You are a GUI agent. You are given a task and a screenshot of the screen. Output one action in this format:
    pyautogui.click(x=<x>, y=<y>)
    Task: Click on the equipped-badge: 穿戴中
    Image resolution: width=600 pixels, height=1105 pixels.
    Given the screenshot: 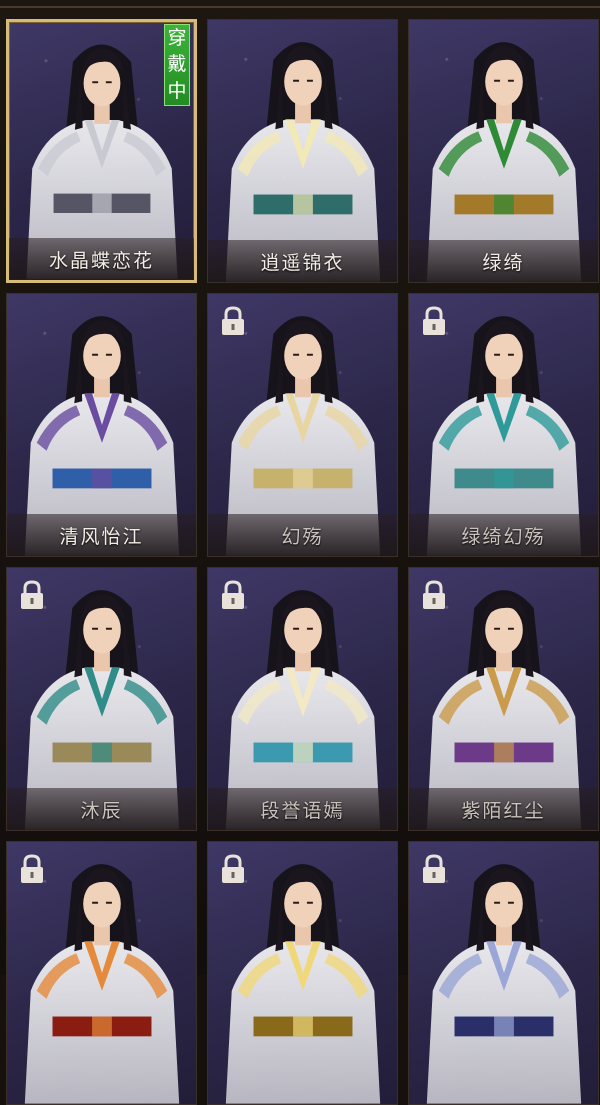 What is the action you would take?
    pyautogui.click(x=177, y=65)
    